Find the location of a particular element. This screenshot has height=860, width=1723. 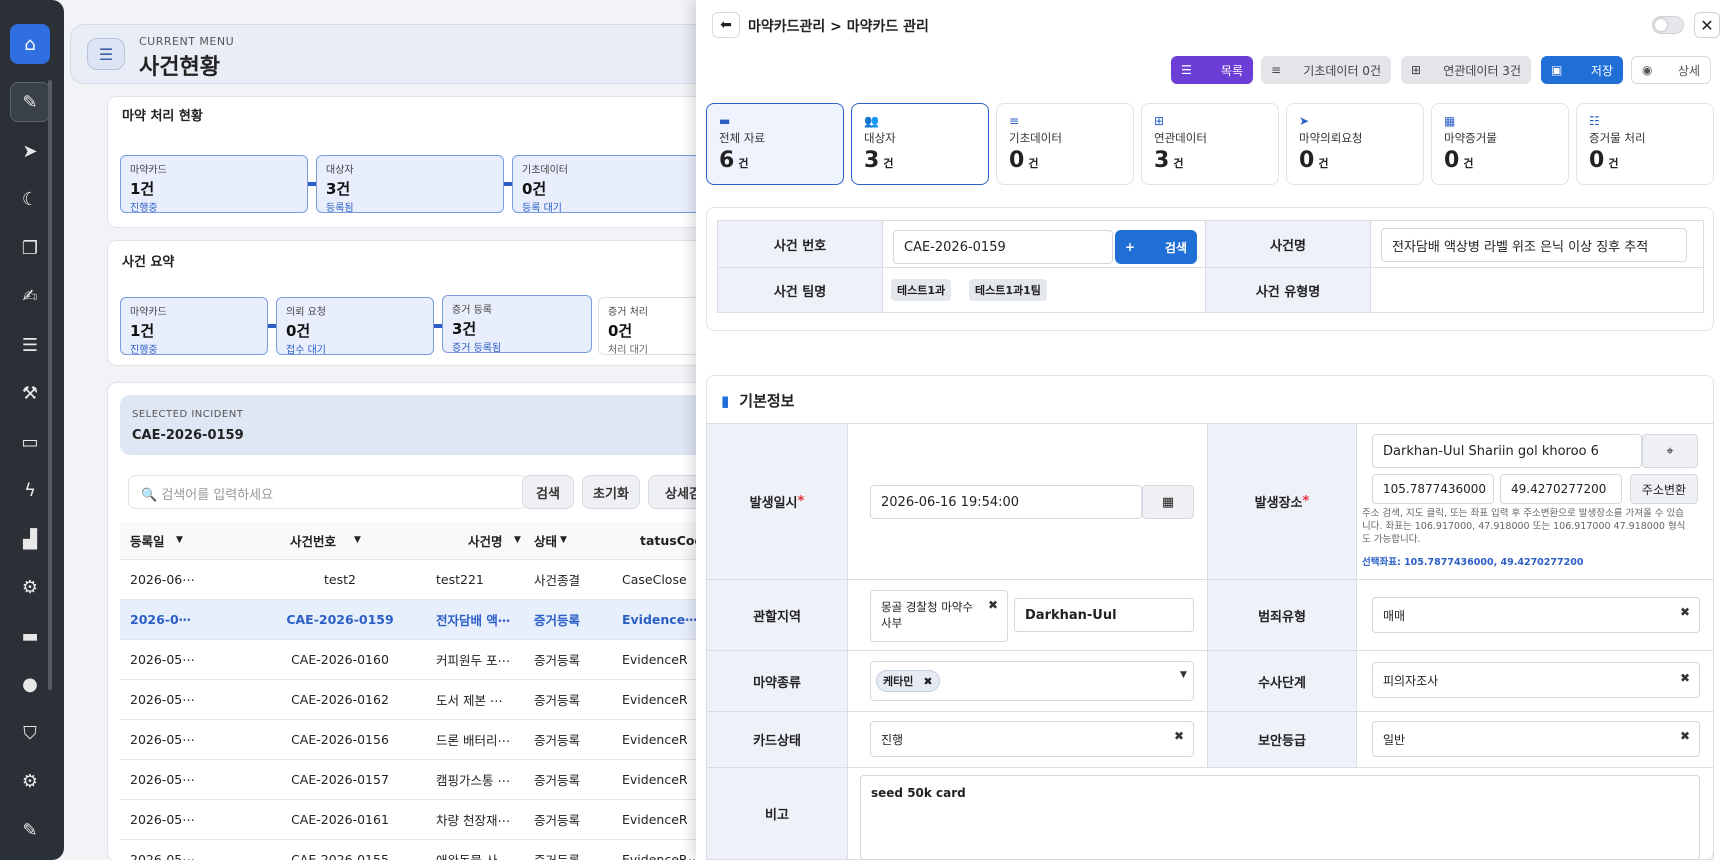

case-search-button: + 검색 is located at coordinates (1156, 247).